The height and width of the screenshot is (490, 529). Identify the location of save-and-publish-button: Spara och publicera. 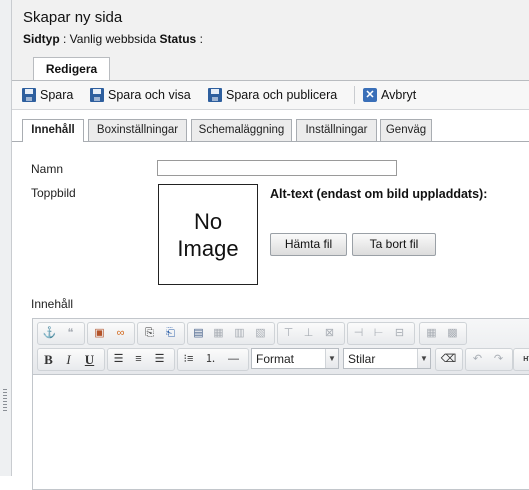
(272, 95).